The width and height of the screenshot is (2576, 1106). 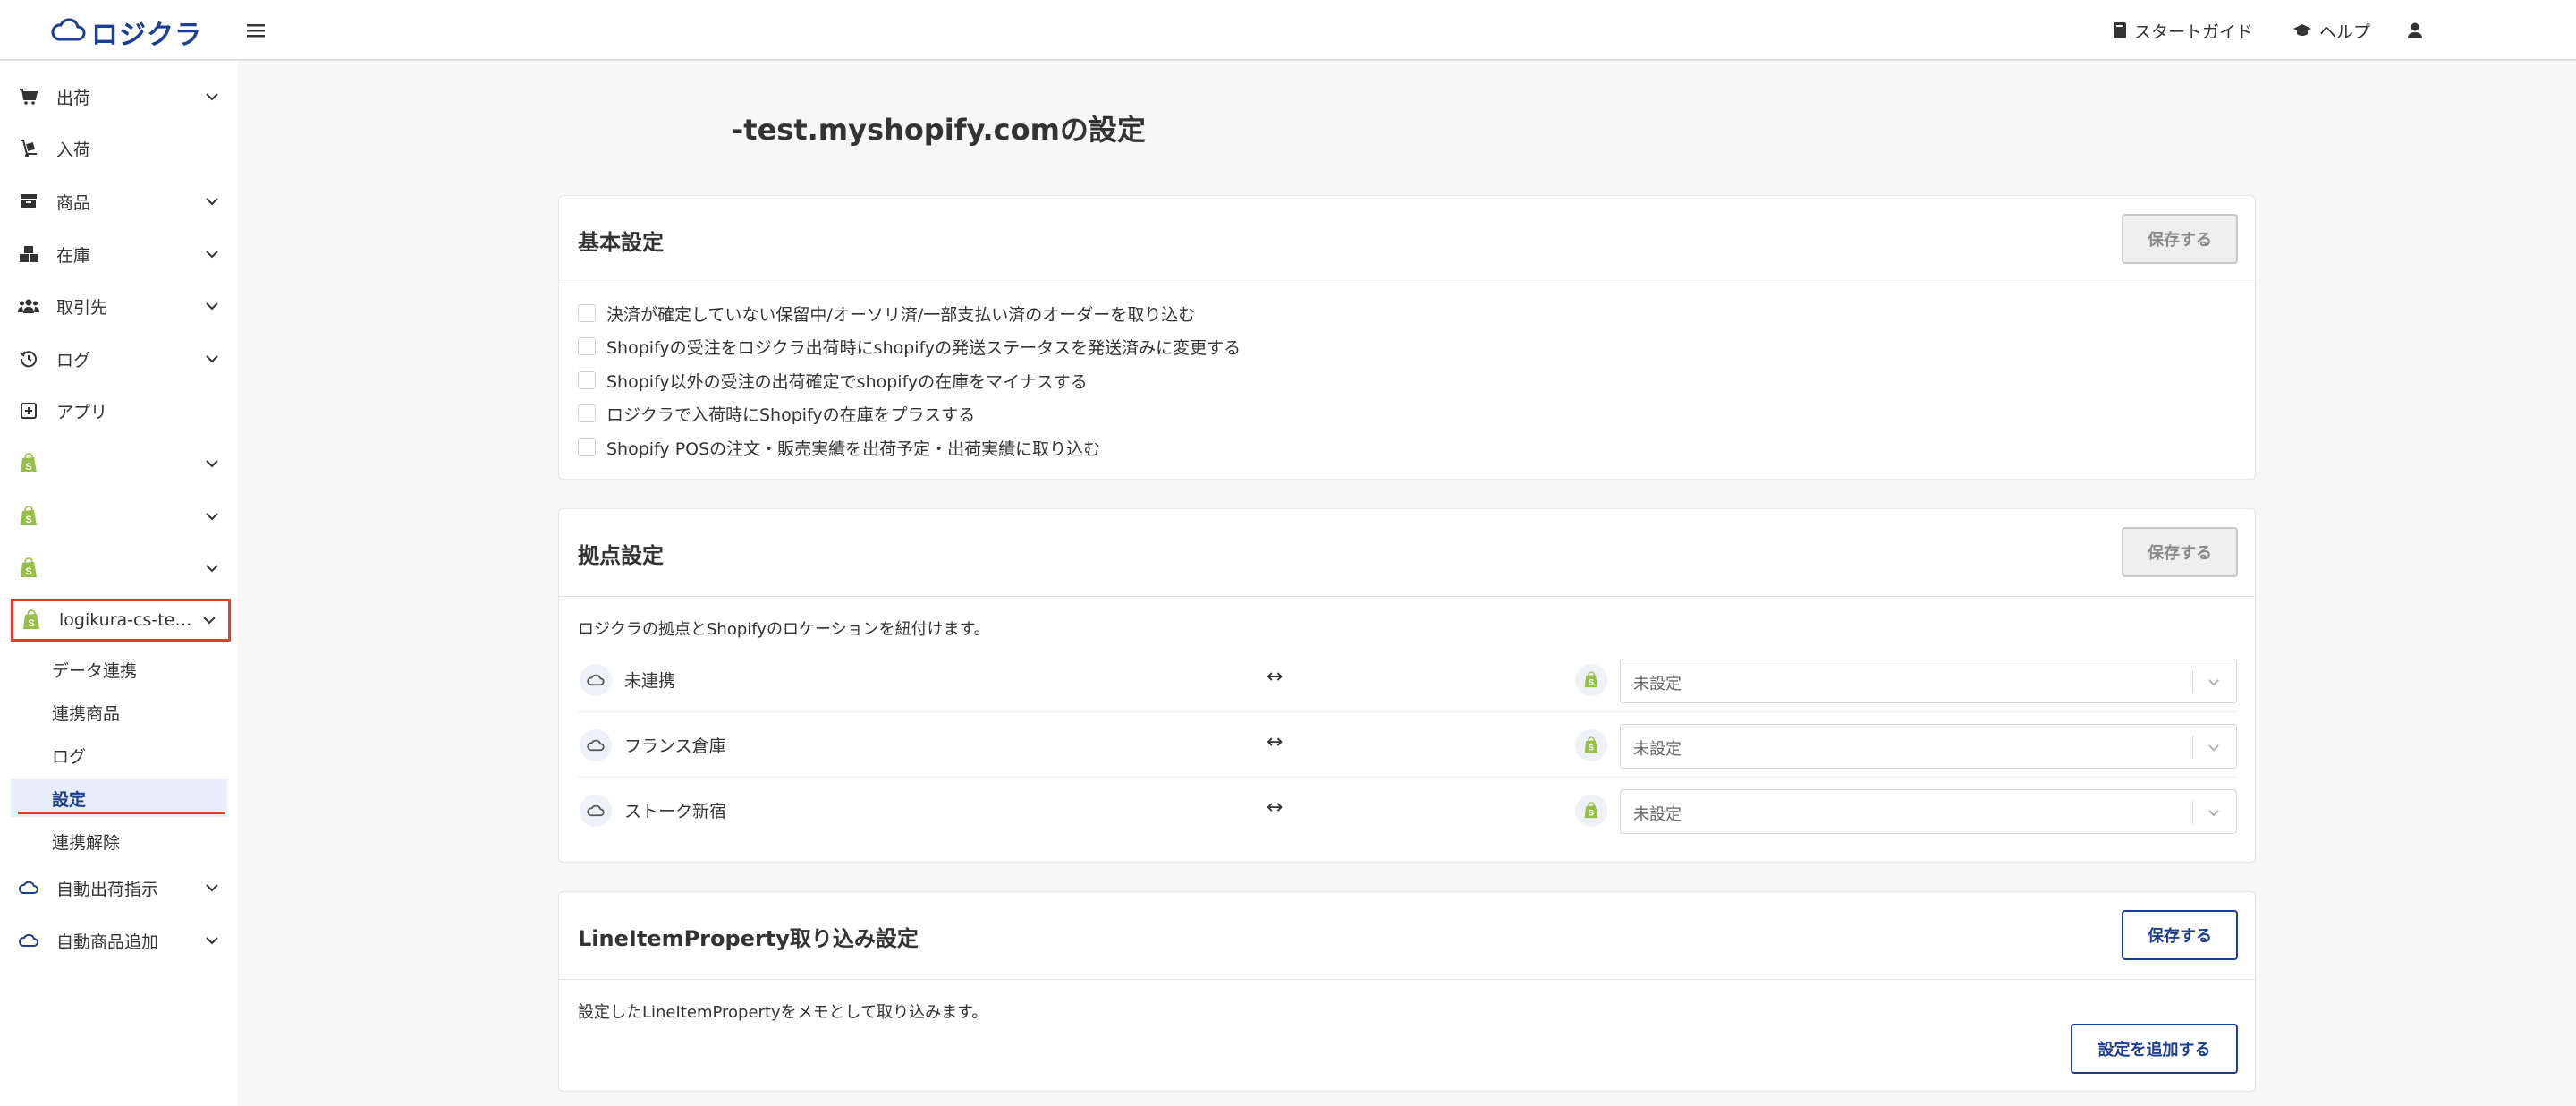 What do you see at coordinates (28, 201) in the screenshot?
I see `archive-box-icon` at bounding box center [28, 201].